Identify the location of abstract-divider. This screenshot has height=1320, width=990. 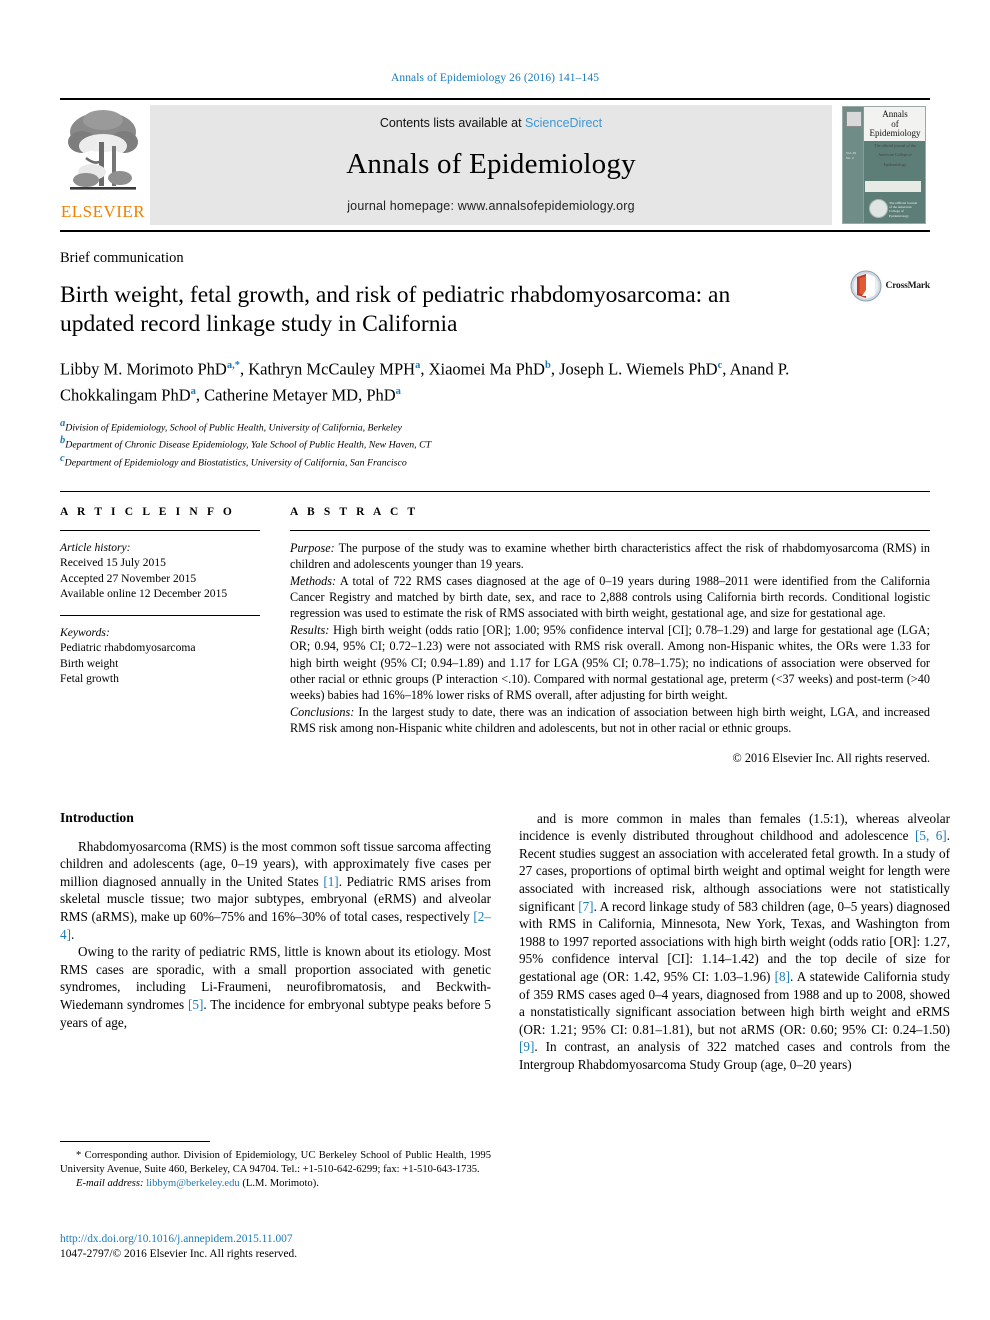
(610, 530).